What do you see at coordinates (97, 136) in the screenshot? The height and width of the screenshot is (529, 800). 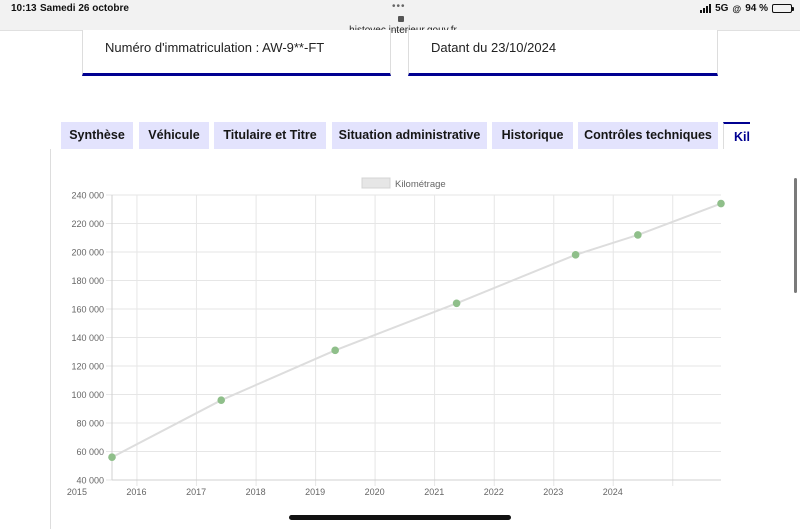 I see `tab-synthese: Synthèse` at bounding box center [97, 136].